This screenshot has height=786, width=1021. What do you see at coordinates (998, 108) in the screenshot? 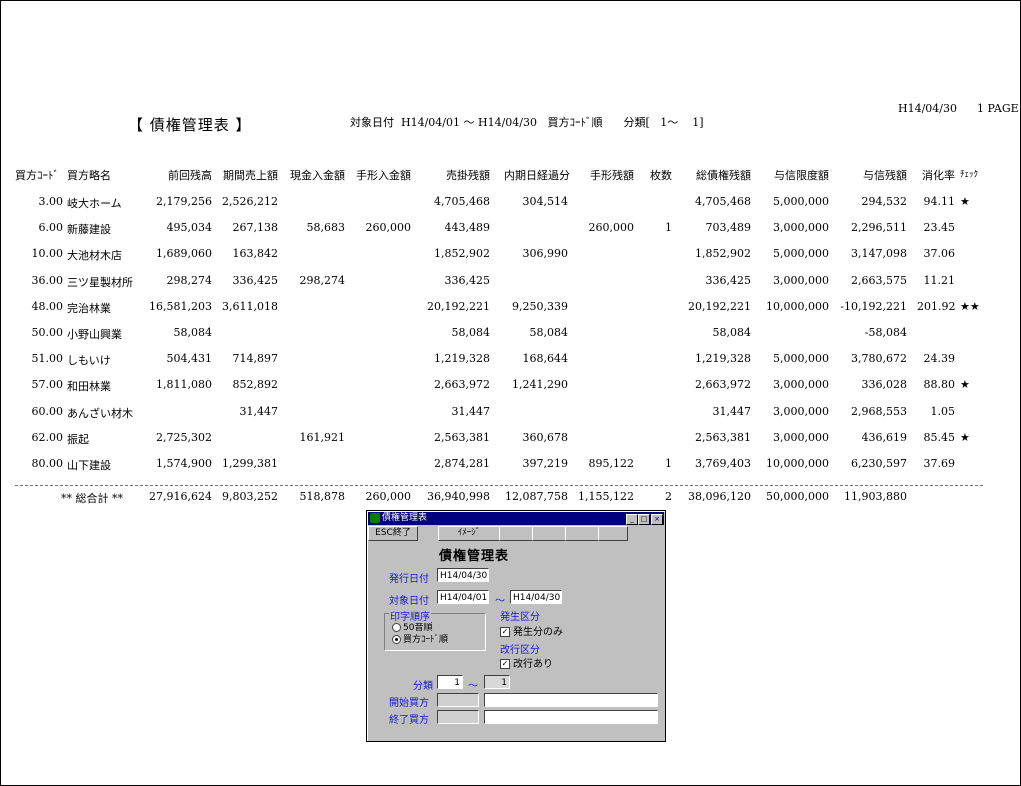
I see `page-number: 1 PAGE` at bounding box center [998, 108].